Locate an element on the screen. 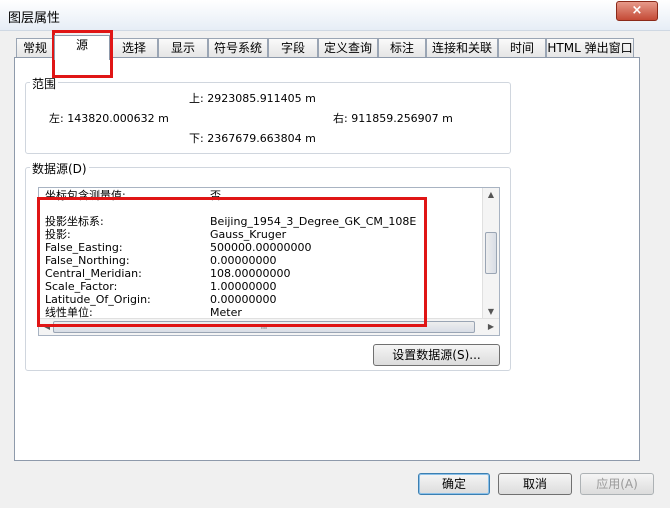  tab-time: 时间 is located at coordinates (522, 48).